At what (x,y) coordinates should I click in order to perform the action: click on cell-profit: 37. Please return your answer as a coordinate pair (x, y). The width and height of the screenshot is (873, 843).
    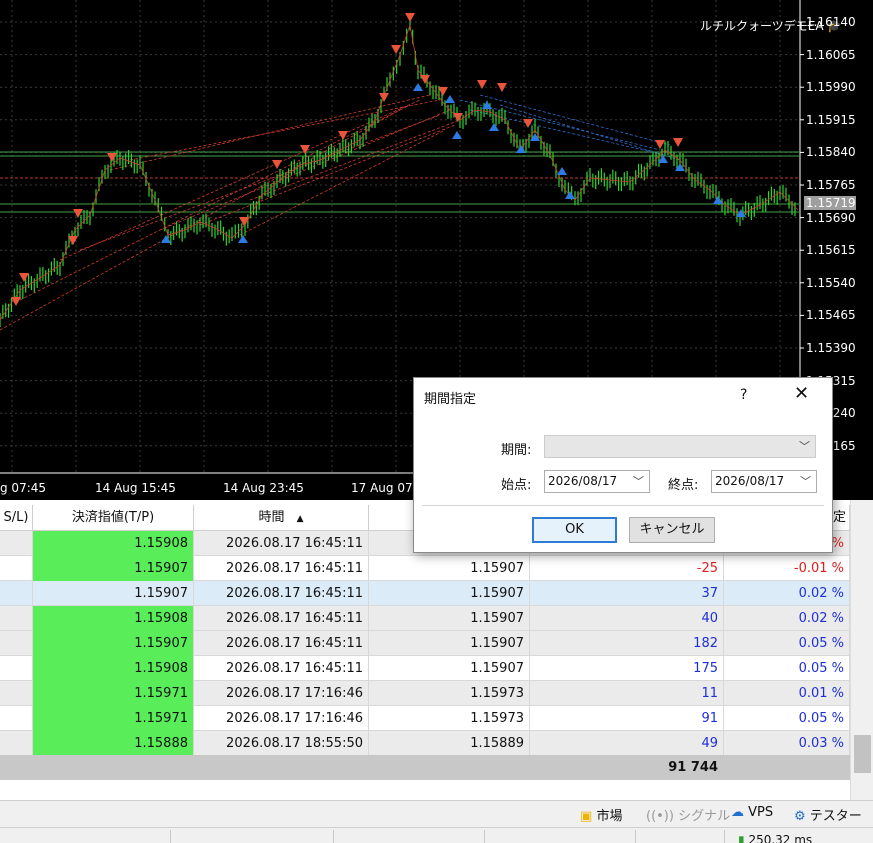
    Looking at the image, I should click on (627, 593).